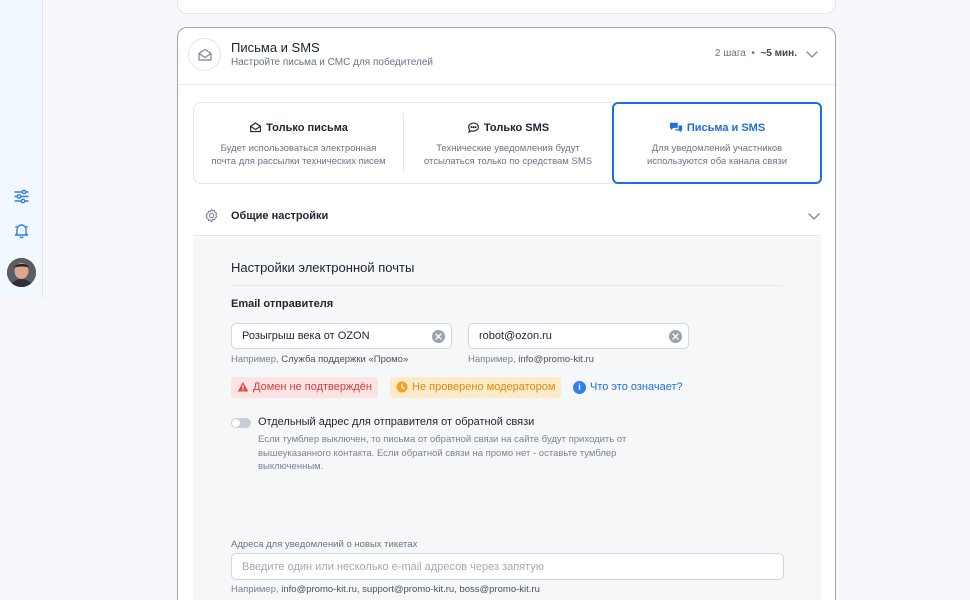  I want to click on section-meta: 2 шага • ~5 мин., so click(756, 53).